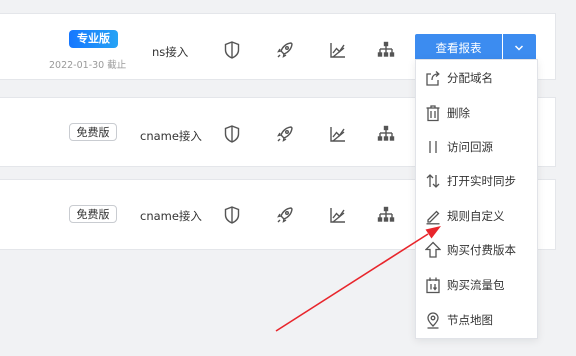  Describe the element at coordinates (433, 285) in the screenshot. I see `package-icon` at that location.